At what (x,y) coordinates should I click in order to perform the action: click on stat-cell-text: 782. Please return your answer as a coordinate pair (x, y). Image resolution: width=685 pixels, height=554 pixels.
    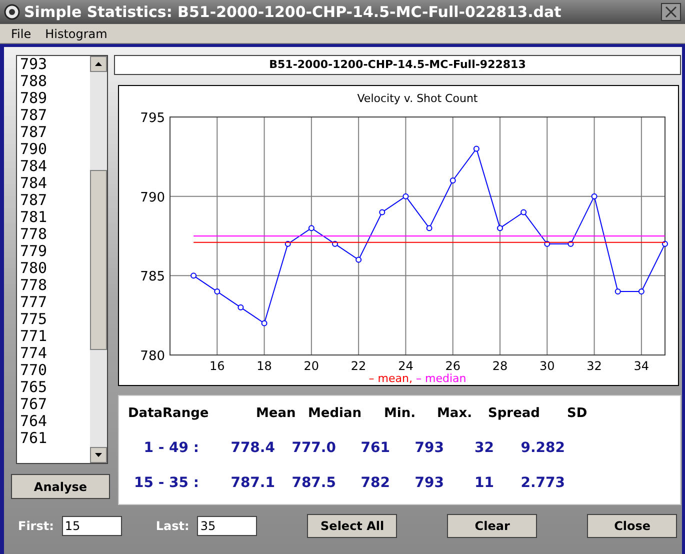
    Looking at the image, I should click on (375, 483).